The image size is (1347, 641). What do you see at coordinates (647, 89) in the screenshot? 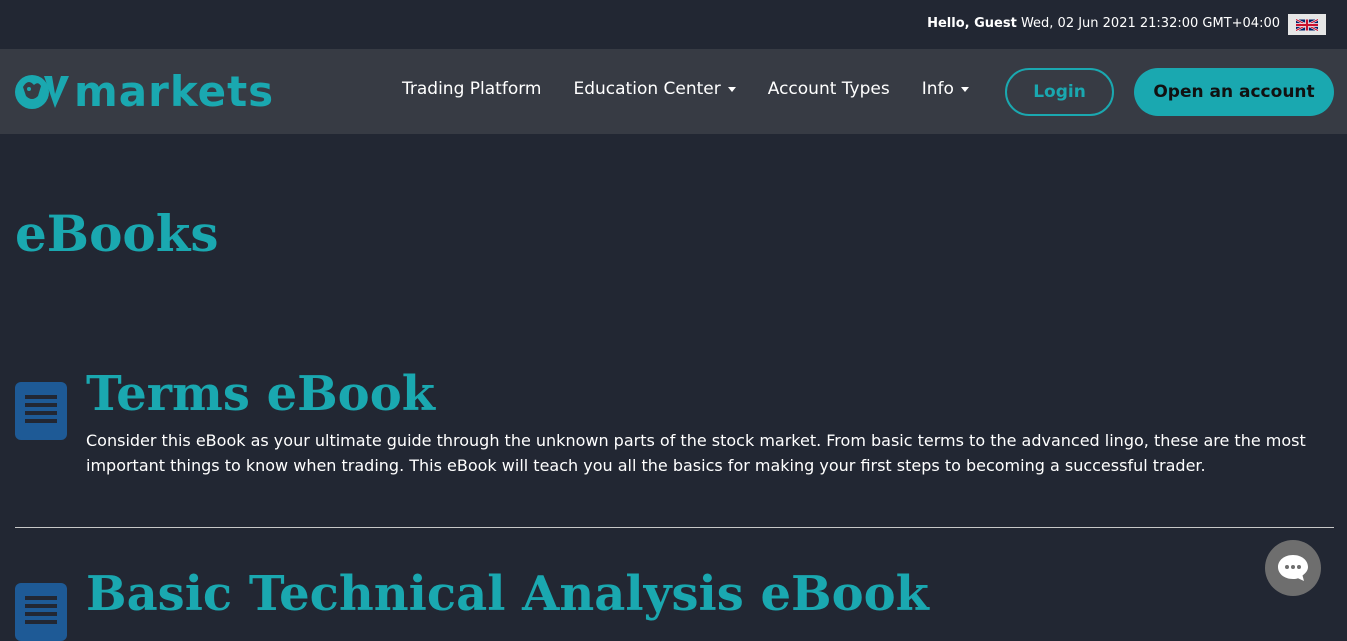
I see `nav-item-label: Education Center` at bounding box center [647, 89].